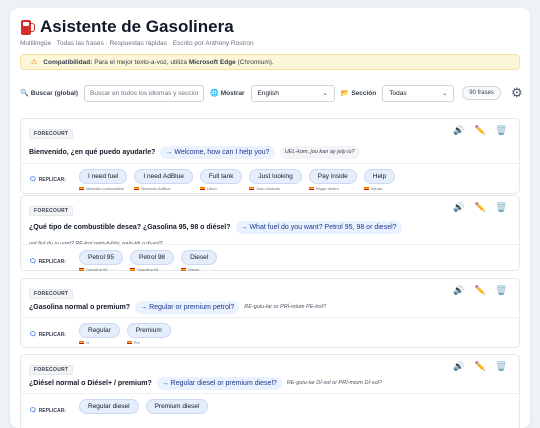  What do you see at coordinates (217, 152) in the screenshot?
I see `translation-pill: → Welcome, how can I help you?` at bounding box center [217, 152].